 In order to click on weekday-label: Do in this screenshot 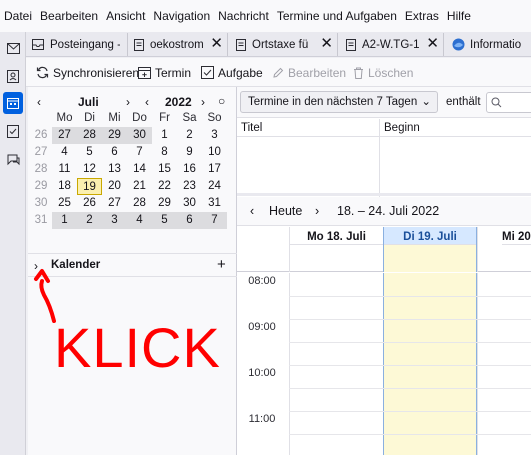, I will do `click(139, 118)`.